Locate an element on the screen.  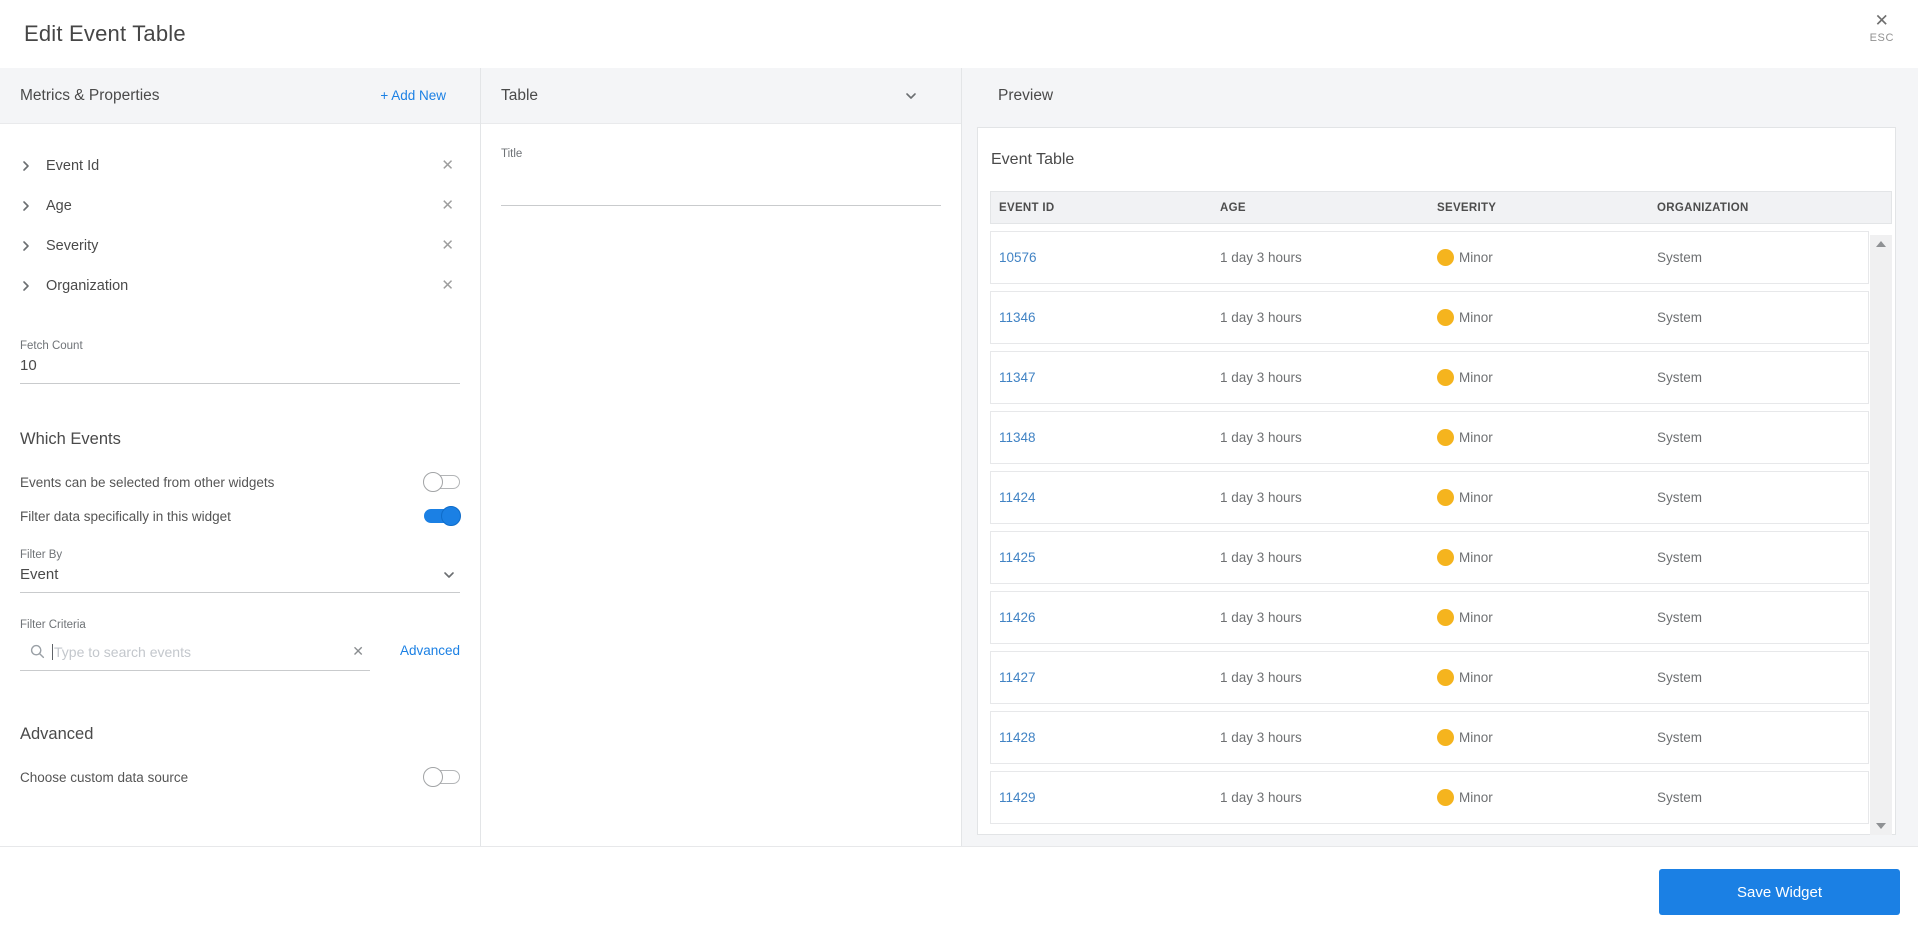
chevron-down-icon is located at coordinates (449, 575).